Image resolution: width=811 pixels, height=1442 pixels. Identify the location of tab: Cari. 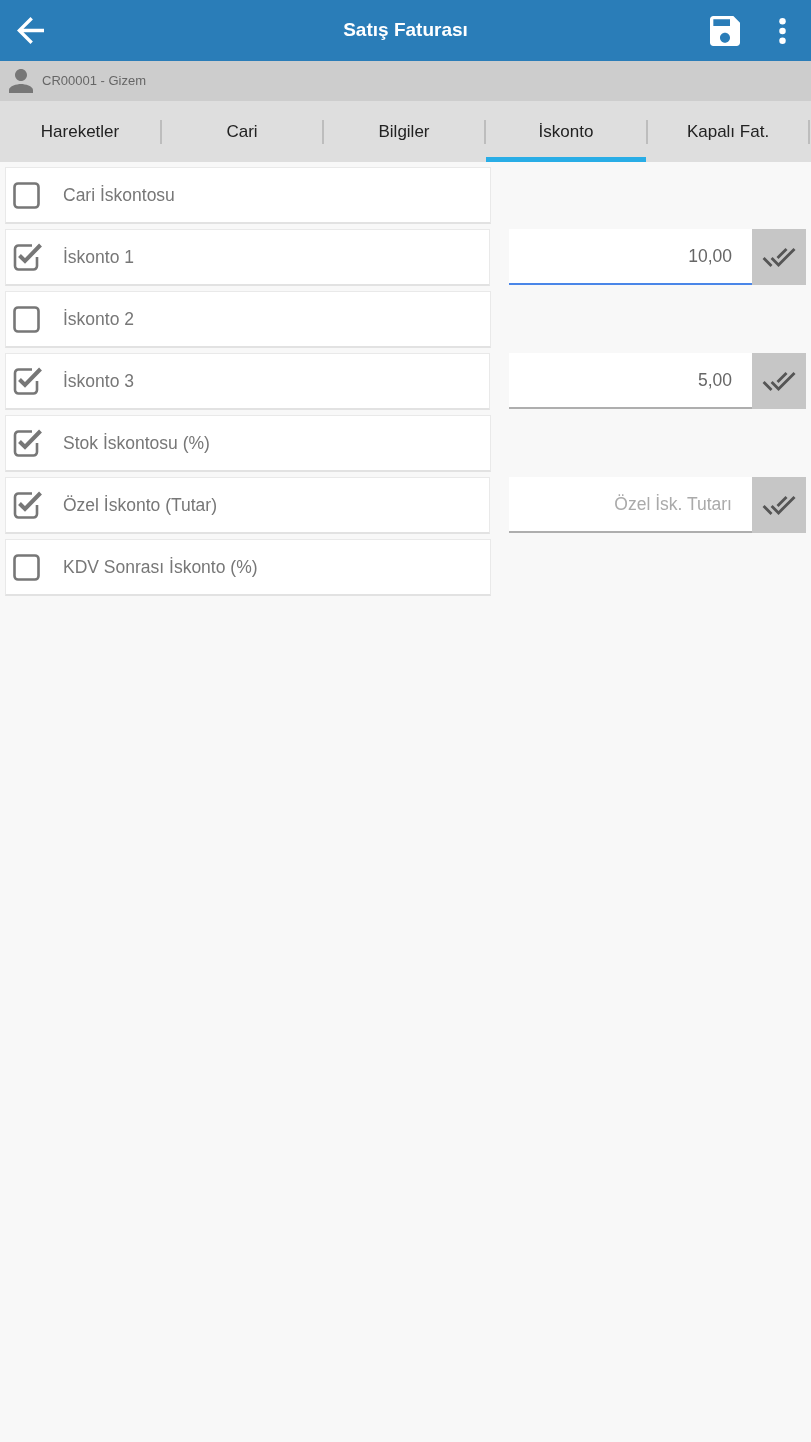
(242, 131).